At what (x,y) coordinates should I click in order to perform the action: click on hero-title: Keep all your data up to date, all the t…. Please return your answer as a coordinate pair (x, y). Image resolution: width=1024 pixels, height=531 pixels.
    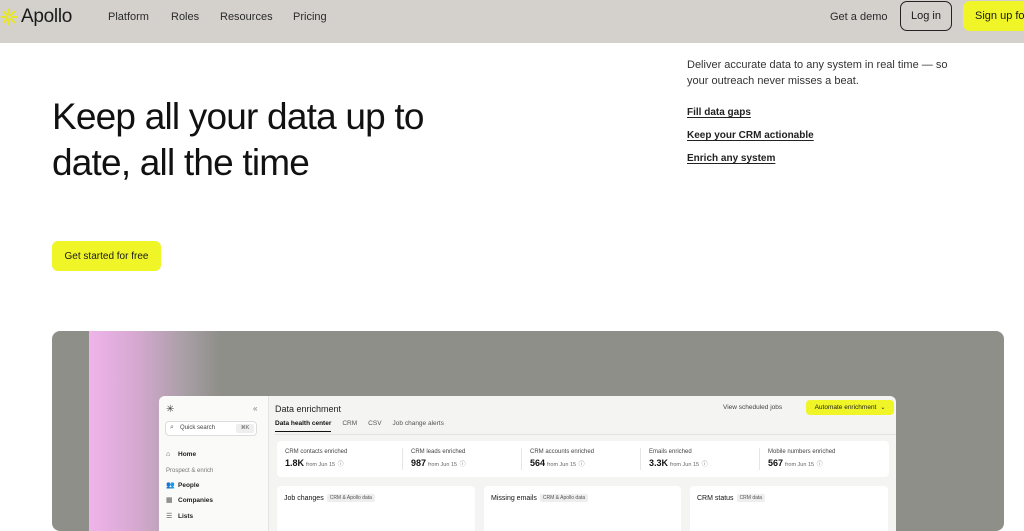
    Looking at the image, I should click on (238, 139).